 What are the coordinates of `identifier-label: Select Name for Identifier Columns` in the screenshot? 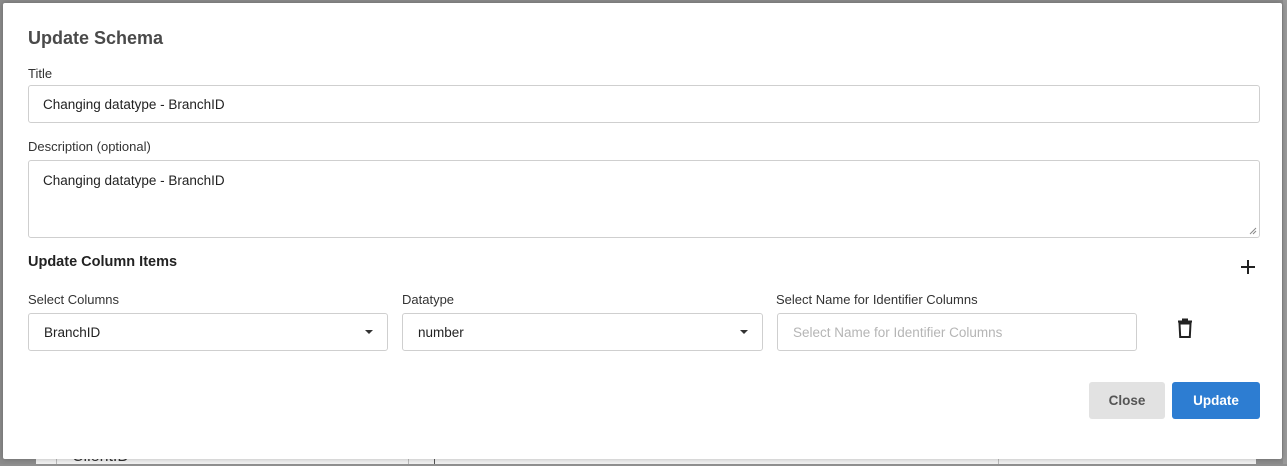 It's located at (877, 299).